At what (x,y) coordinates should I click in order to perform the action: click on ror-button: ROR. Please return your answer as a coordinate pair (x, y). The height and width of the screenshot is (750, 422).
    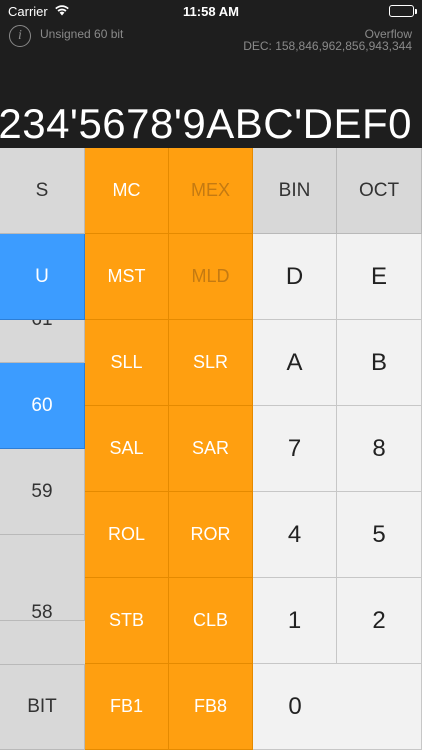
    Looking at the image, I should click on (211, 535).